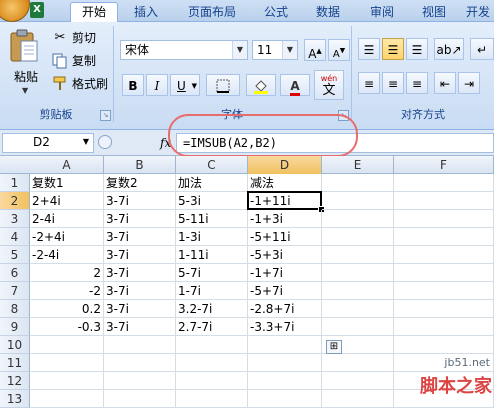 This screenshot has height=408, width=494. I want to click on tab-page-layout: 页面布局, so click(212, 12).